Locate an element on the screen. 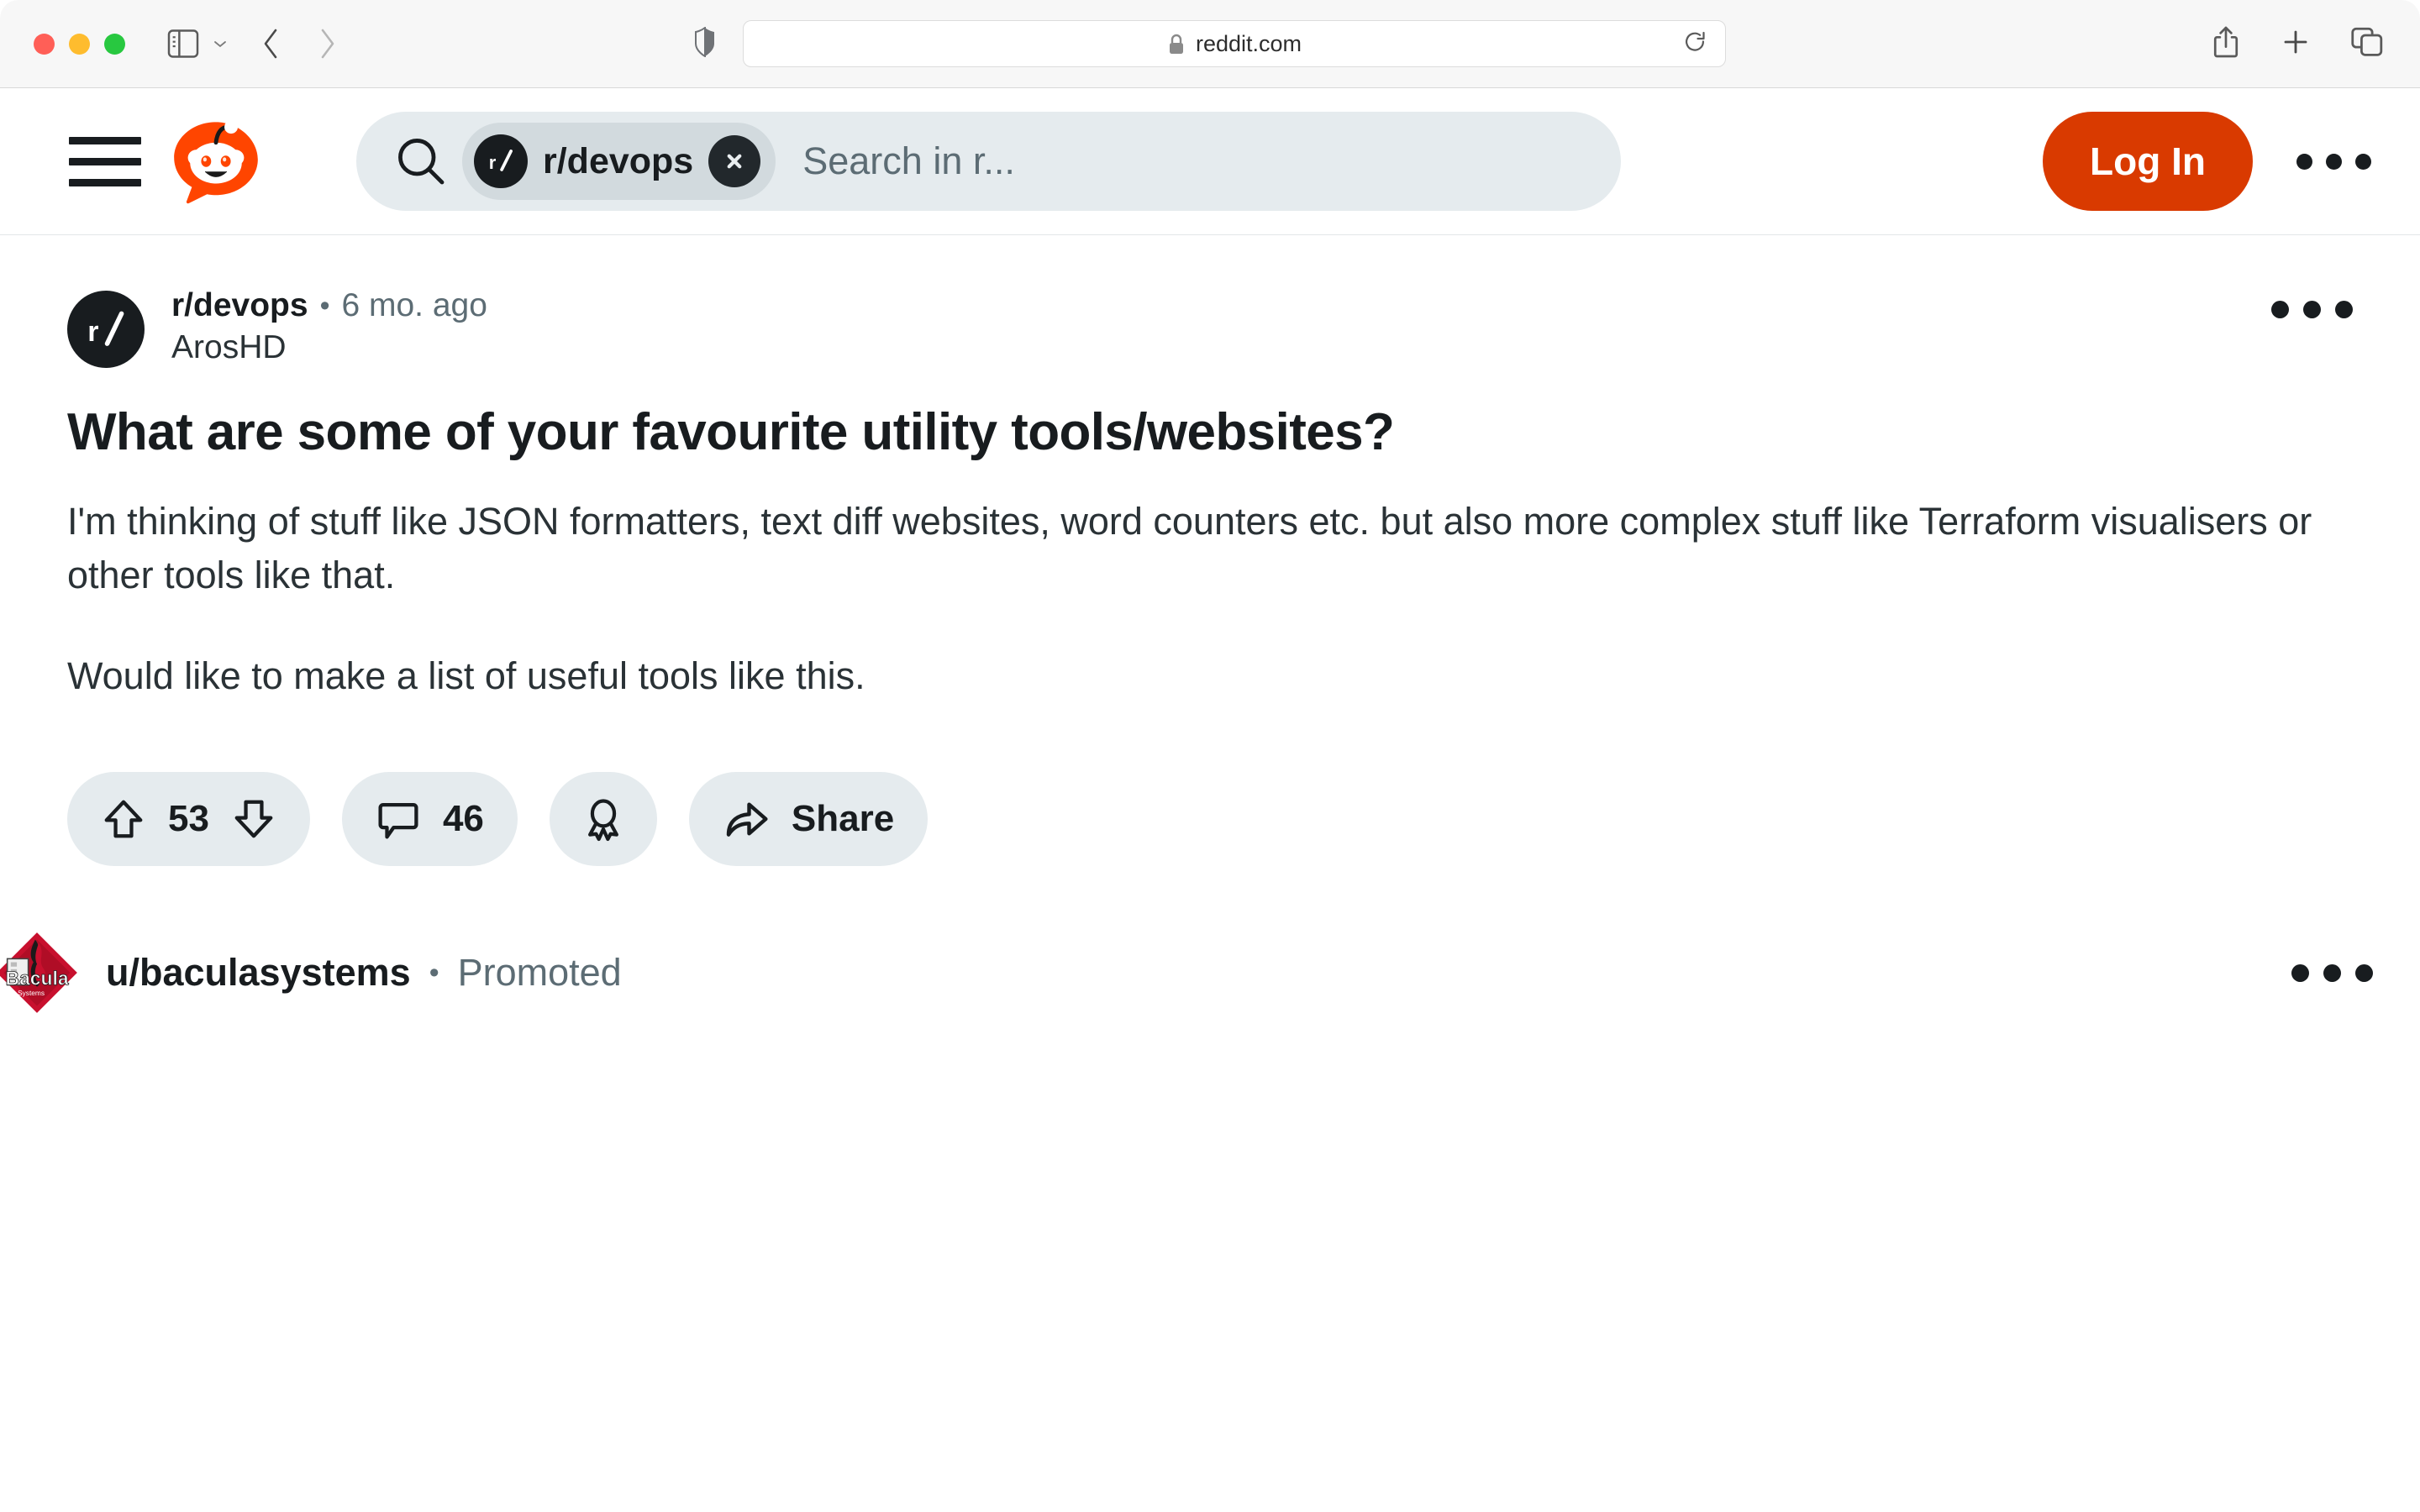 The width and height of the screenshot is (2420, 1512). share-button: Share is located at coordinates (809, 819).